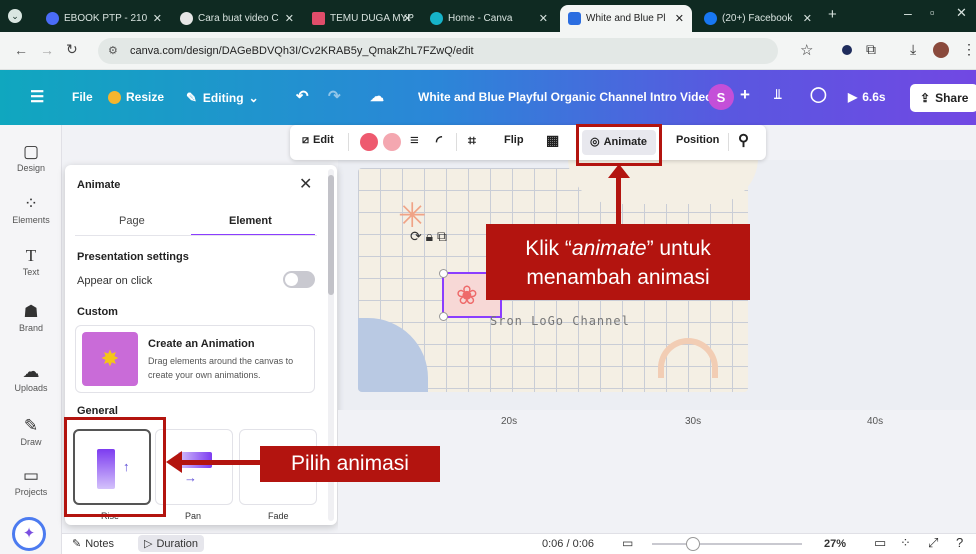 The height and width of the screenshot is (554, 976). I want to click on panel-title: Animate, so click(99, 185).